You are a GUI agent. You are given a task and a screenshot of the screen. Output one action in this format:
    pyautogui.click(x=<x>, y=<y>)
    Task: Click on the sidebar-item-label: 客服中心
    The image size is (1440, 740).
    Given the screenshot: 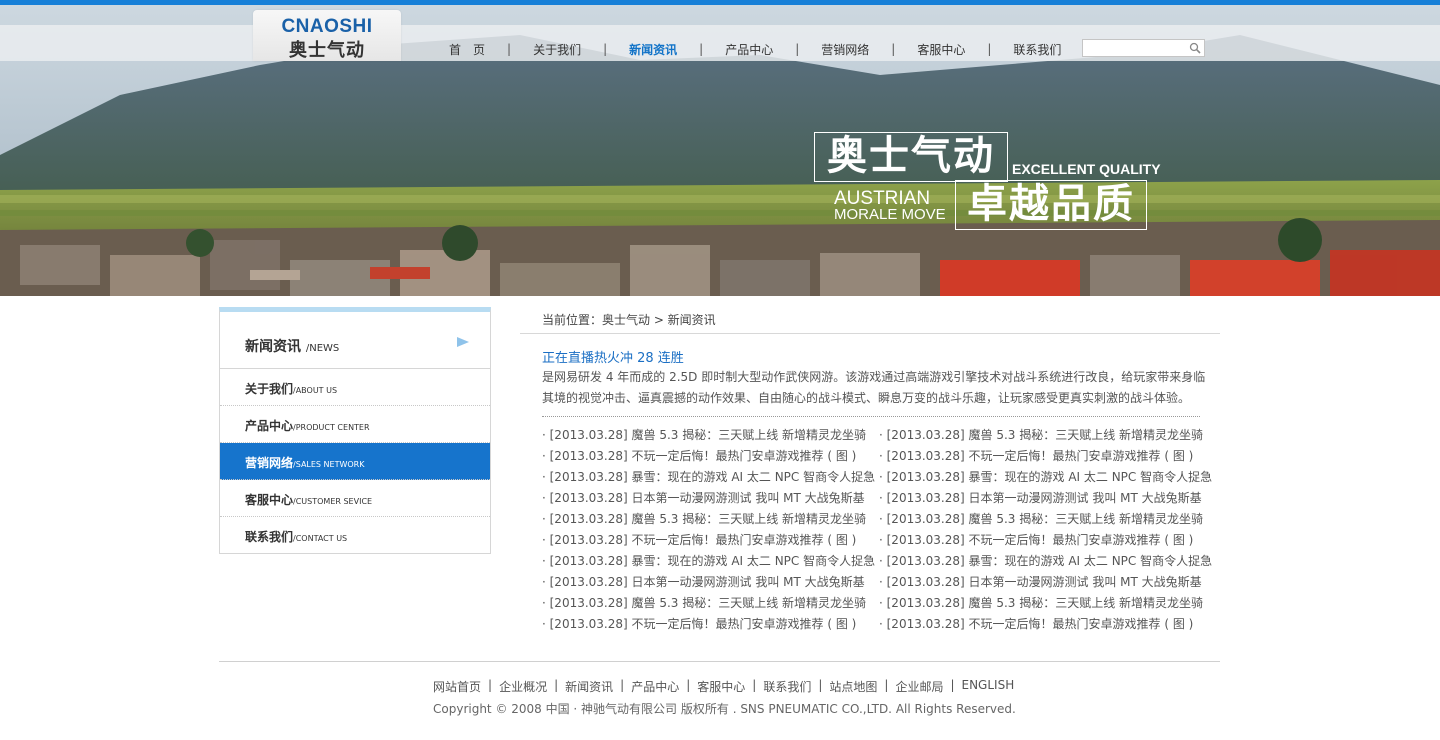 What is the action you would take?
    pyautogui.click(x=269, y=500)
    